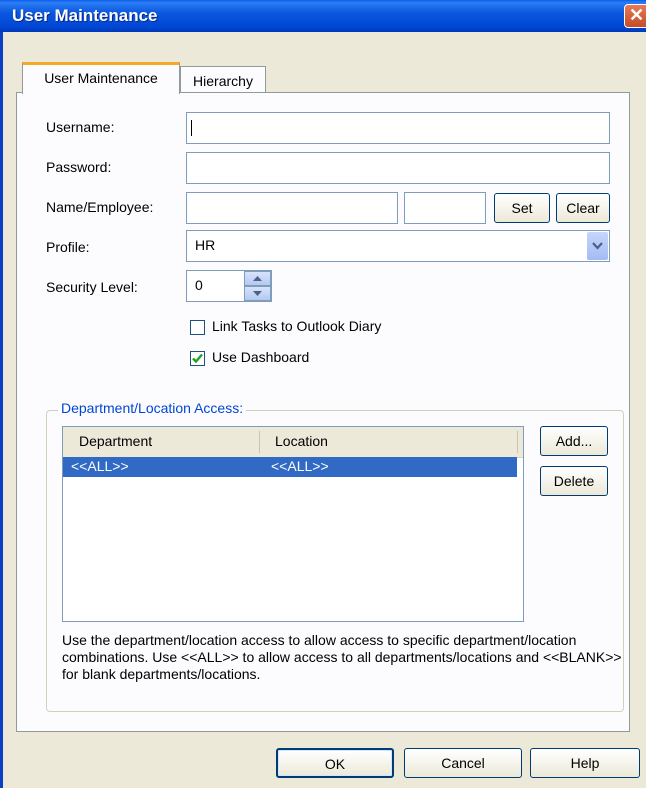 The image size is (646, 788). What do you see at coordinates (68, 247) in the screenshot?
I see `profile-label: Profile:` at bounding box center [68, 247].